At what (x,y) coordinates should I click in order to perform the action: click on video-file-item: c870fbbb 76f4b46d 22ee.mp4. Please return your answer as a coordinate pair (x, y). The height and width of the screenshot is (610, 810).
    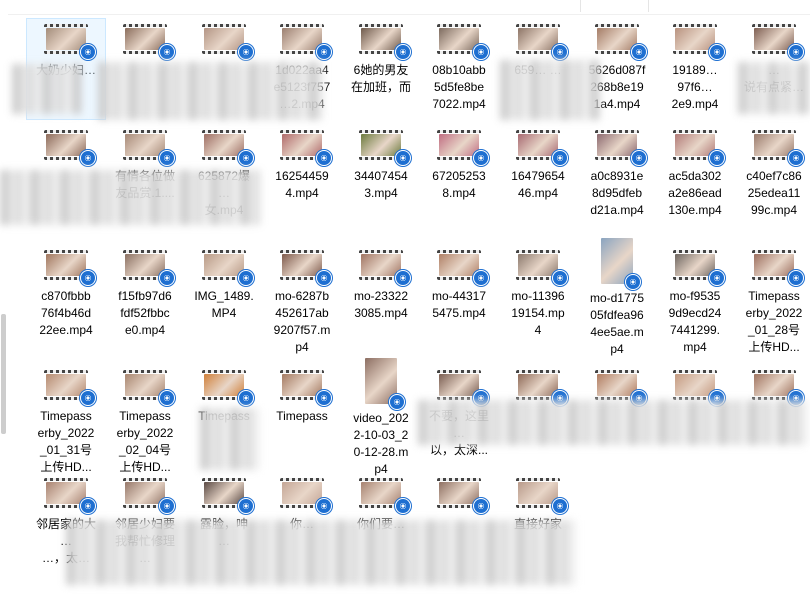
    Looking at the image, I should click on (66, 294).